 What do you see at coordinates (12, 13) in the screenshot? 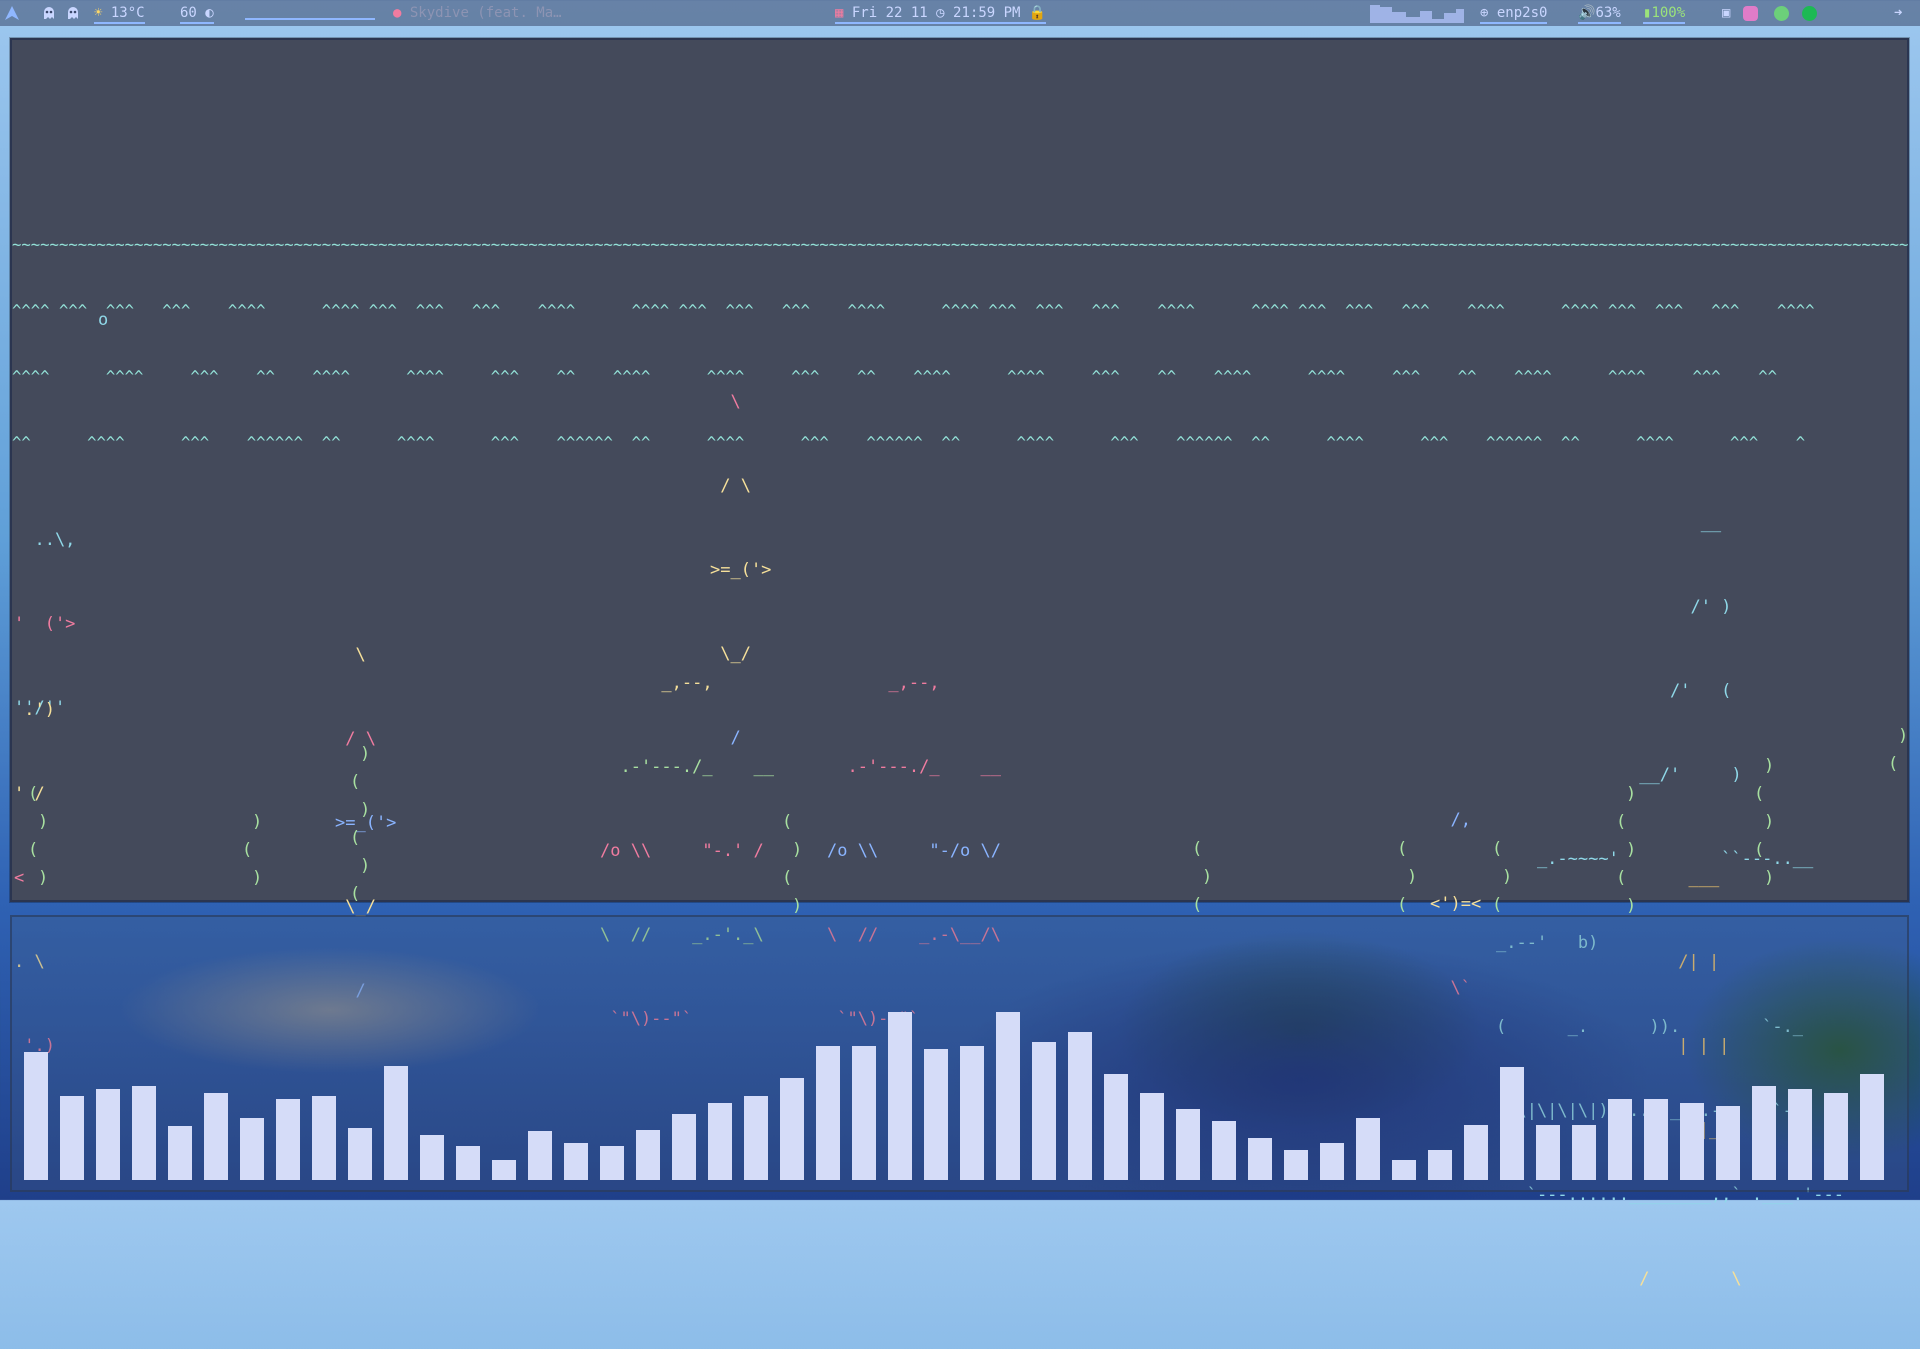
I see `arch-logo-icon` at bounding box center [12, 13].